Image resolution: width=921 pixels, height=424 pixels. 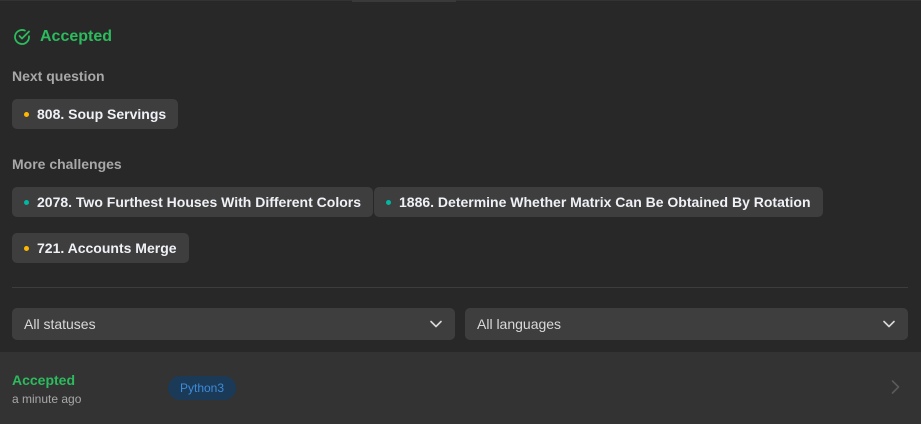 I want to click on status-filter-value: All statuses, so click(x=60, y=324).